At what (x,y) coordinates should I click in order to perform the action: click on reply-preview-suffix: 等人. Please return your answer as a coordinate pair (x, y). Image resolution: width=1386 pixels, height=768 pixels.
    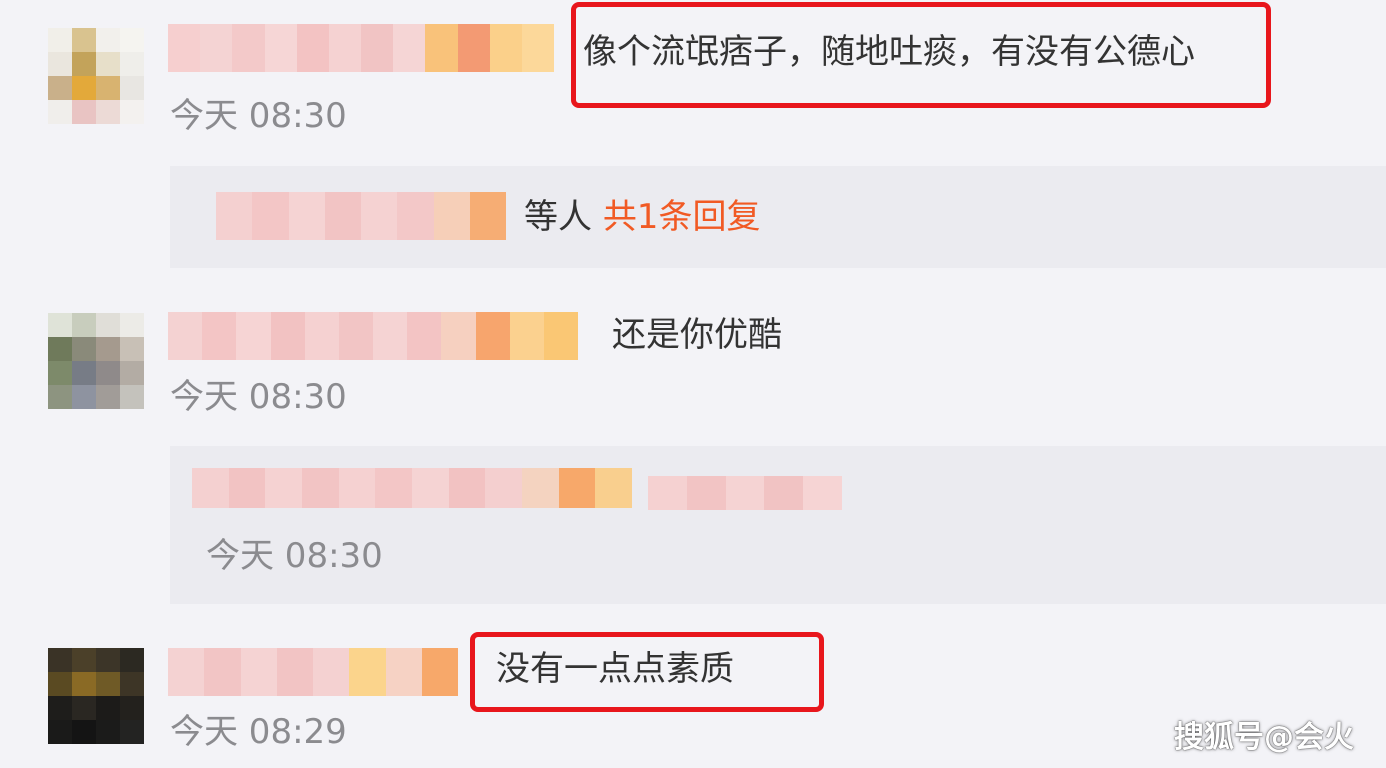
    Looking at the image, I should click on (558, 217).